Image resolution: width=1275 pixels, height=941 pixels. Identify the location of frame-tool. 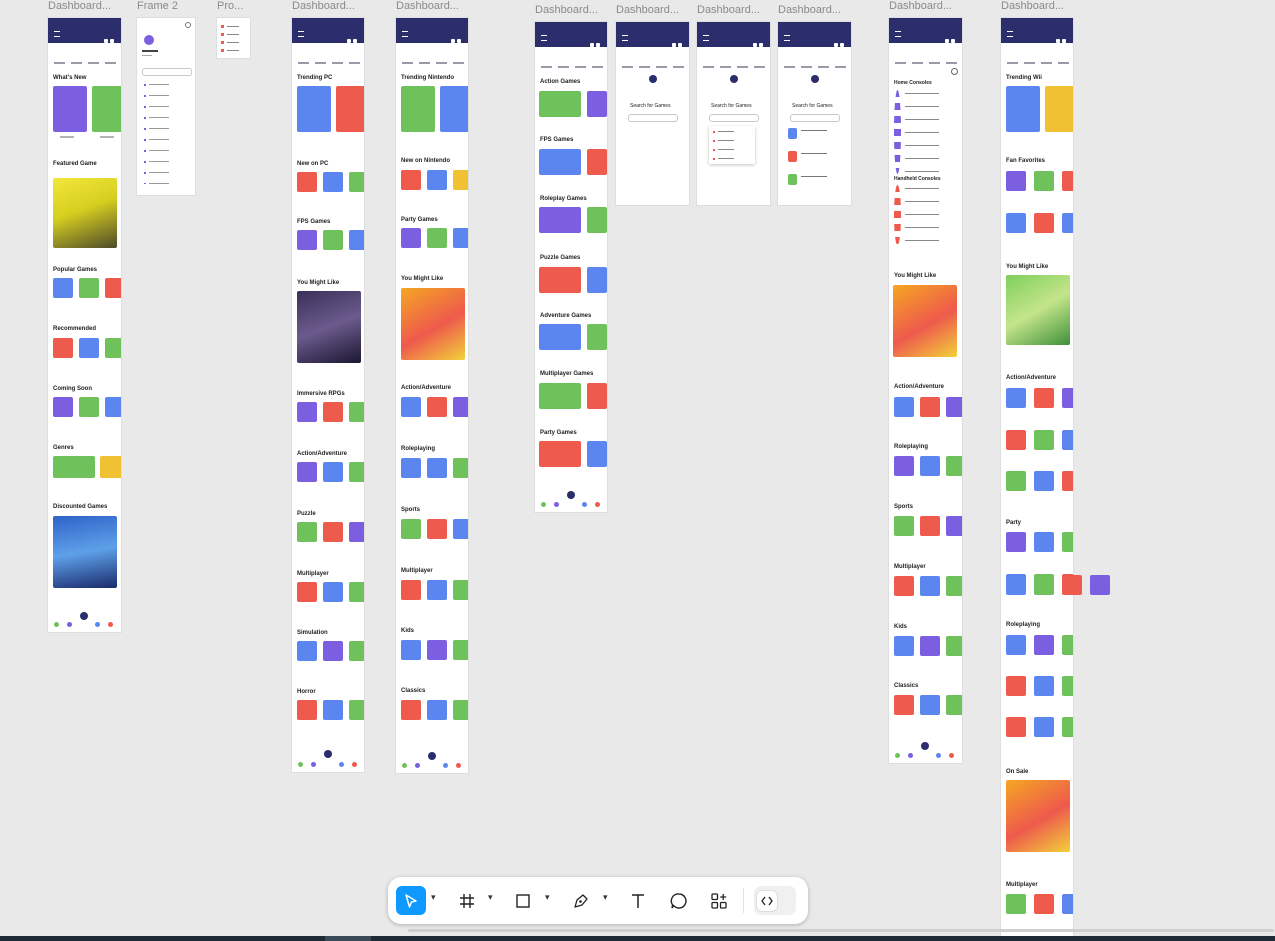
(467, 900).